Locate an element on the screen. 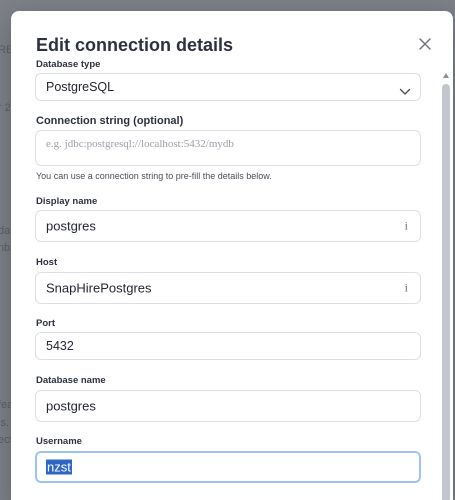 Image resolution: width=455 pixels, height=500 pixels. display-name-label: Display name is located at coordinates (67, 201).